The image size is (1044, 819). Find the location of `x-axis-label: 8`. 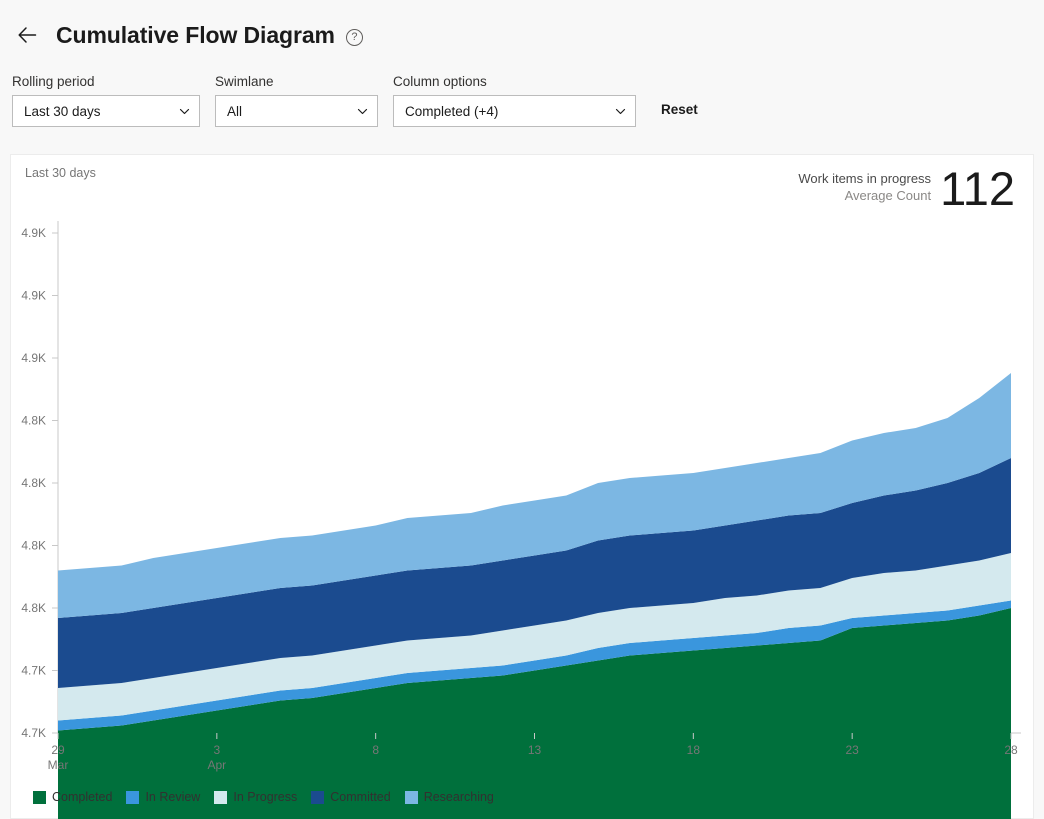

x-axis-label: 8 is located at coordinates (375, 750).